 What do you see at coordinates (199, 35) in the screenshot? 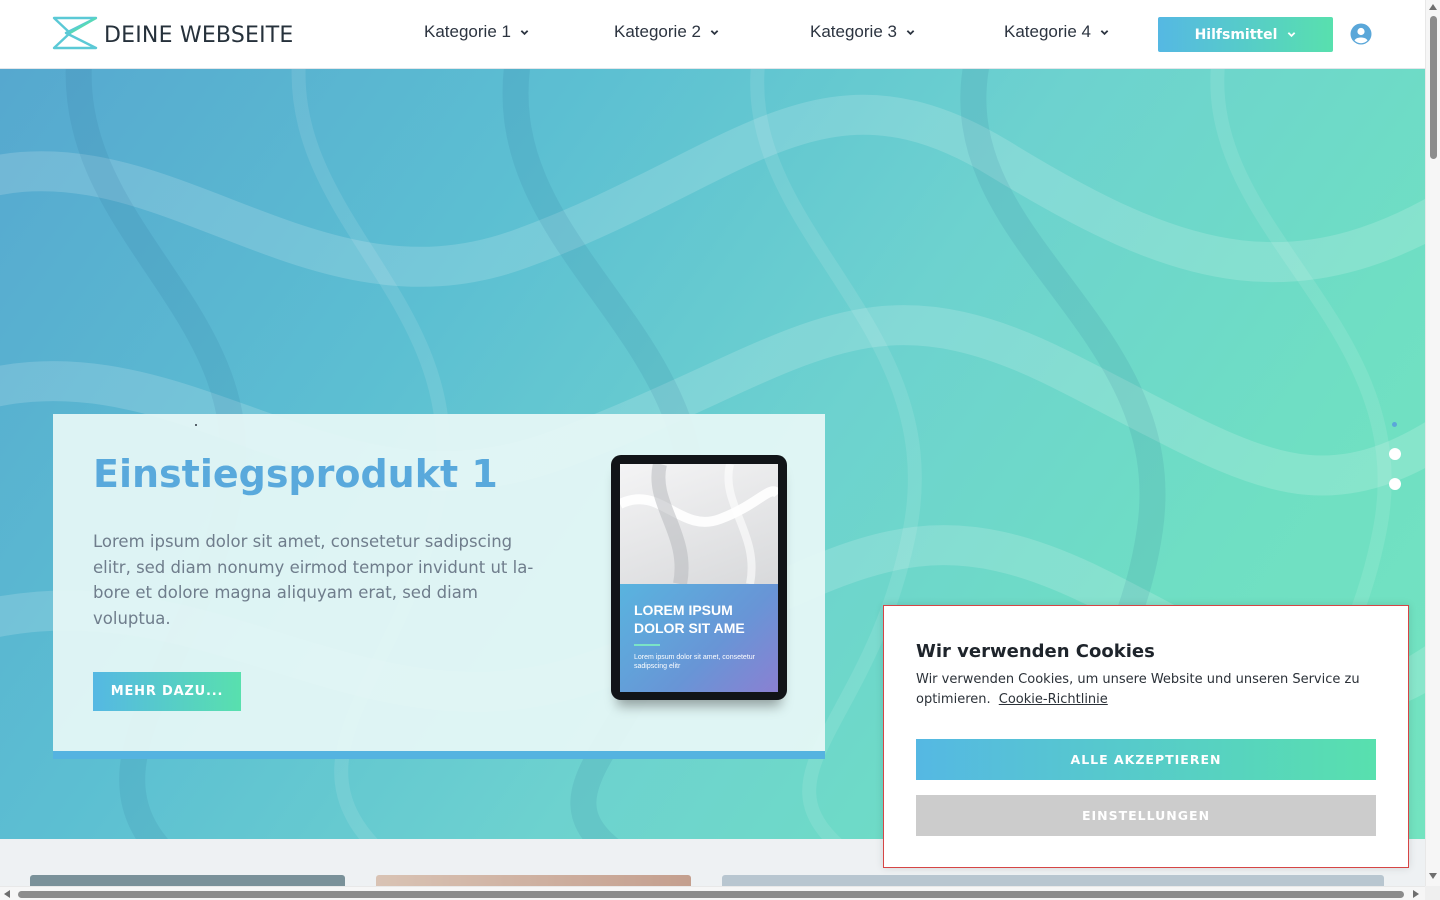
I see `site-name: DEINE WEBSEITE` at bounding box center [199, 35].